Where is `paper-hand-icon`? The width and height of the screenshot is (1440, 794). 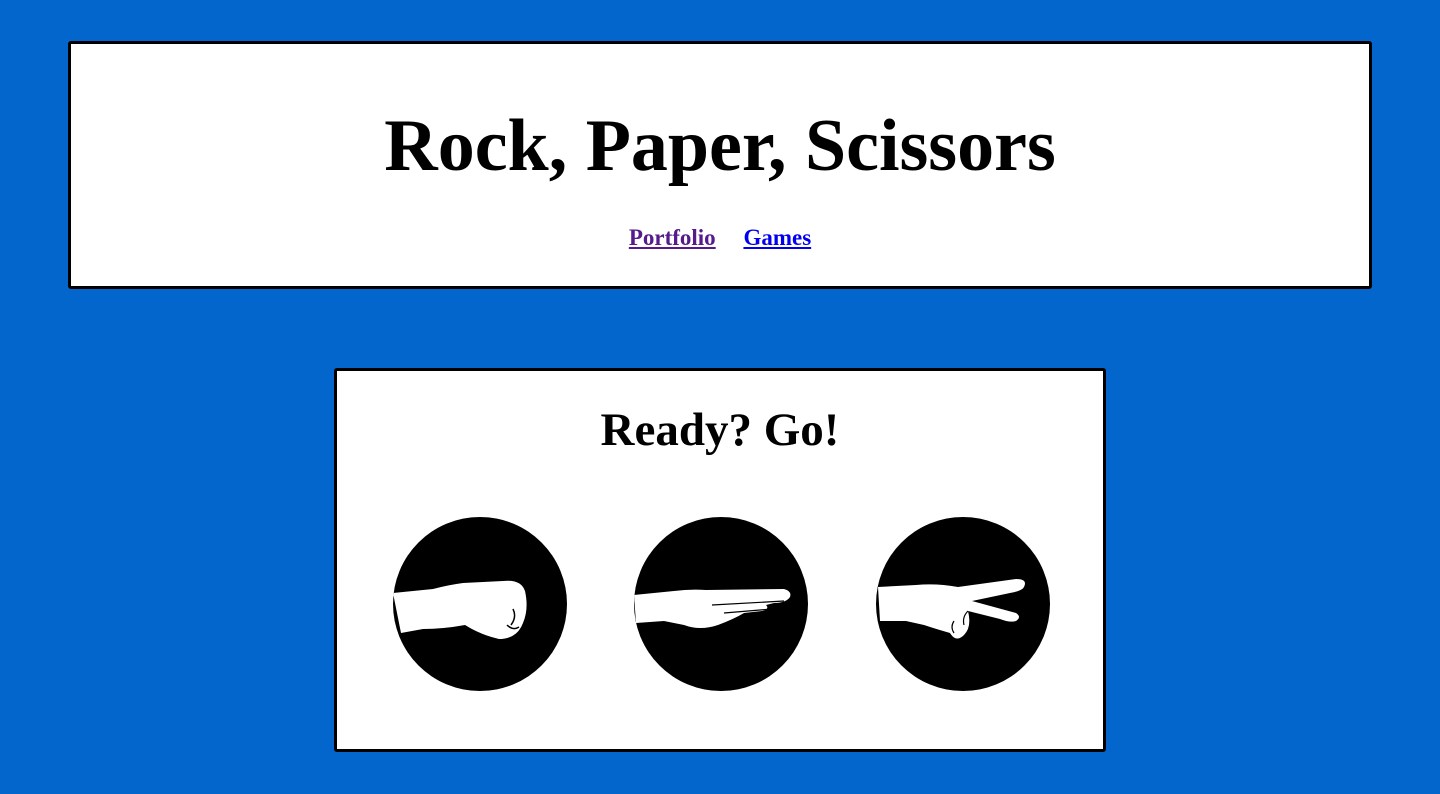
paper-hand-icon is located at coordinates (712, 608).